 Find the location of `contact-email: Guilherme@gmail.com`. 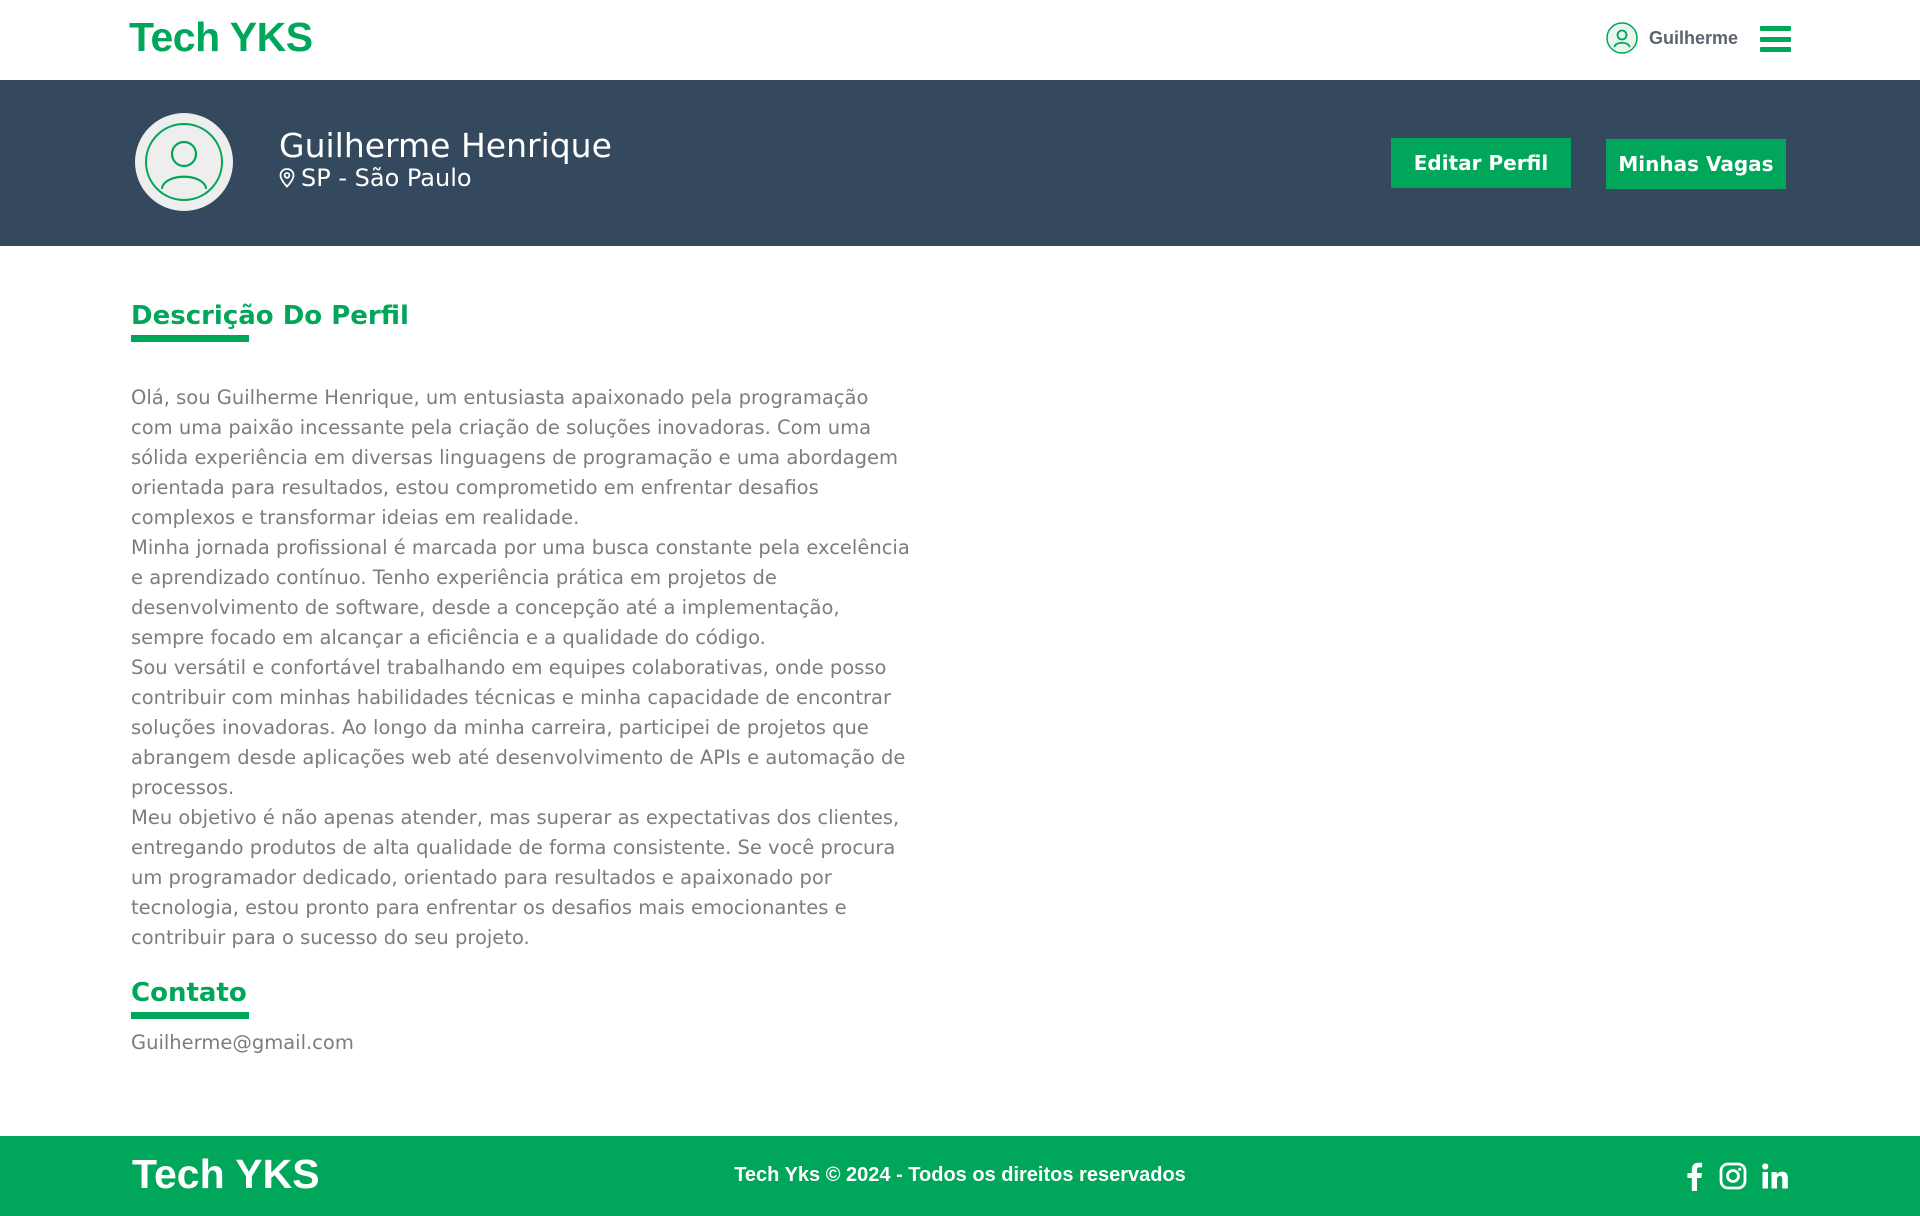

contact-email: Guilherme@gmail.com is located at coordinates (242, 1042).